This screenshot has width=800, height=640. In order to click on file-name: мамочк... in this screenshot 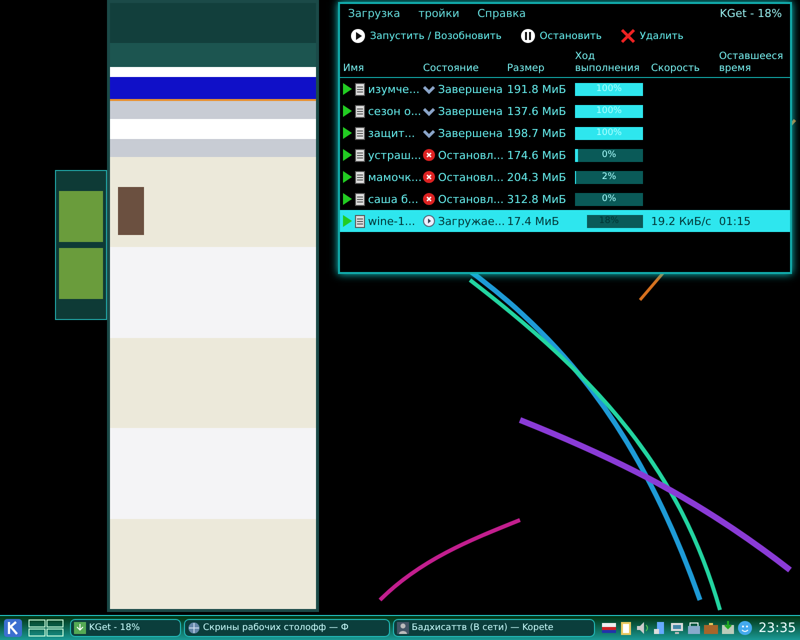, I will do `click(395, 177)`.